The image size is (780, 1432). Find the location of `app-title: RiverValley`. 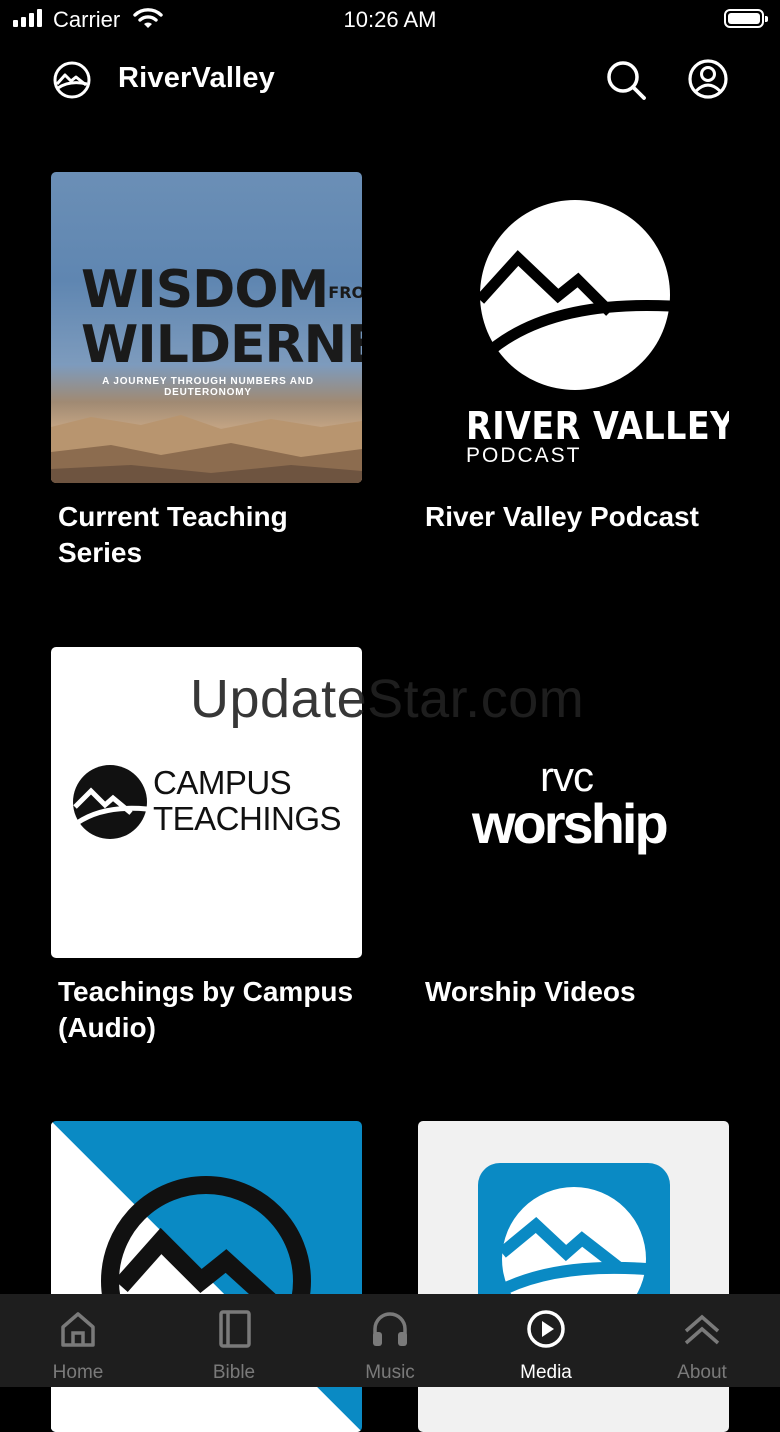

app-title: RiverValley is located at coordinates (196, 78).